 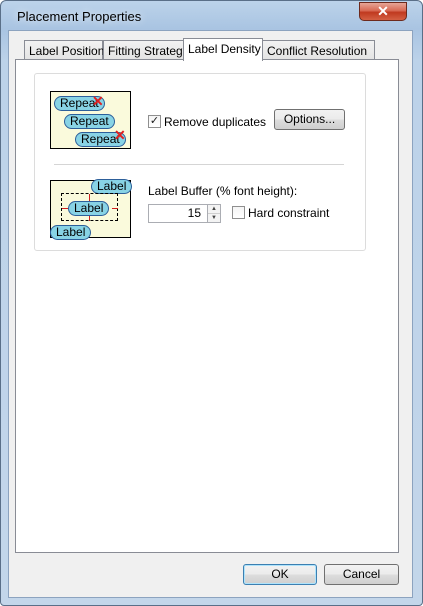 I want to click on spin-up-icon: ▲, so click(x=214, y=209).